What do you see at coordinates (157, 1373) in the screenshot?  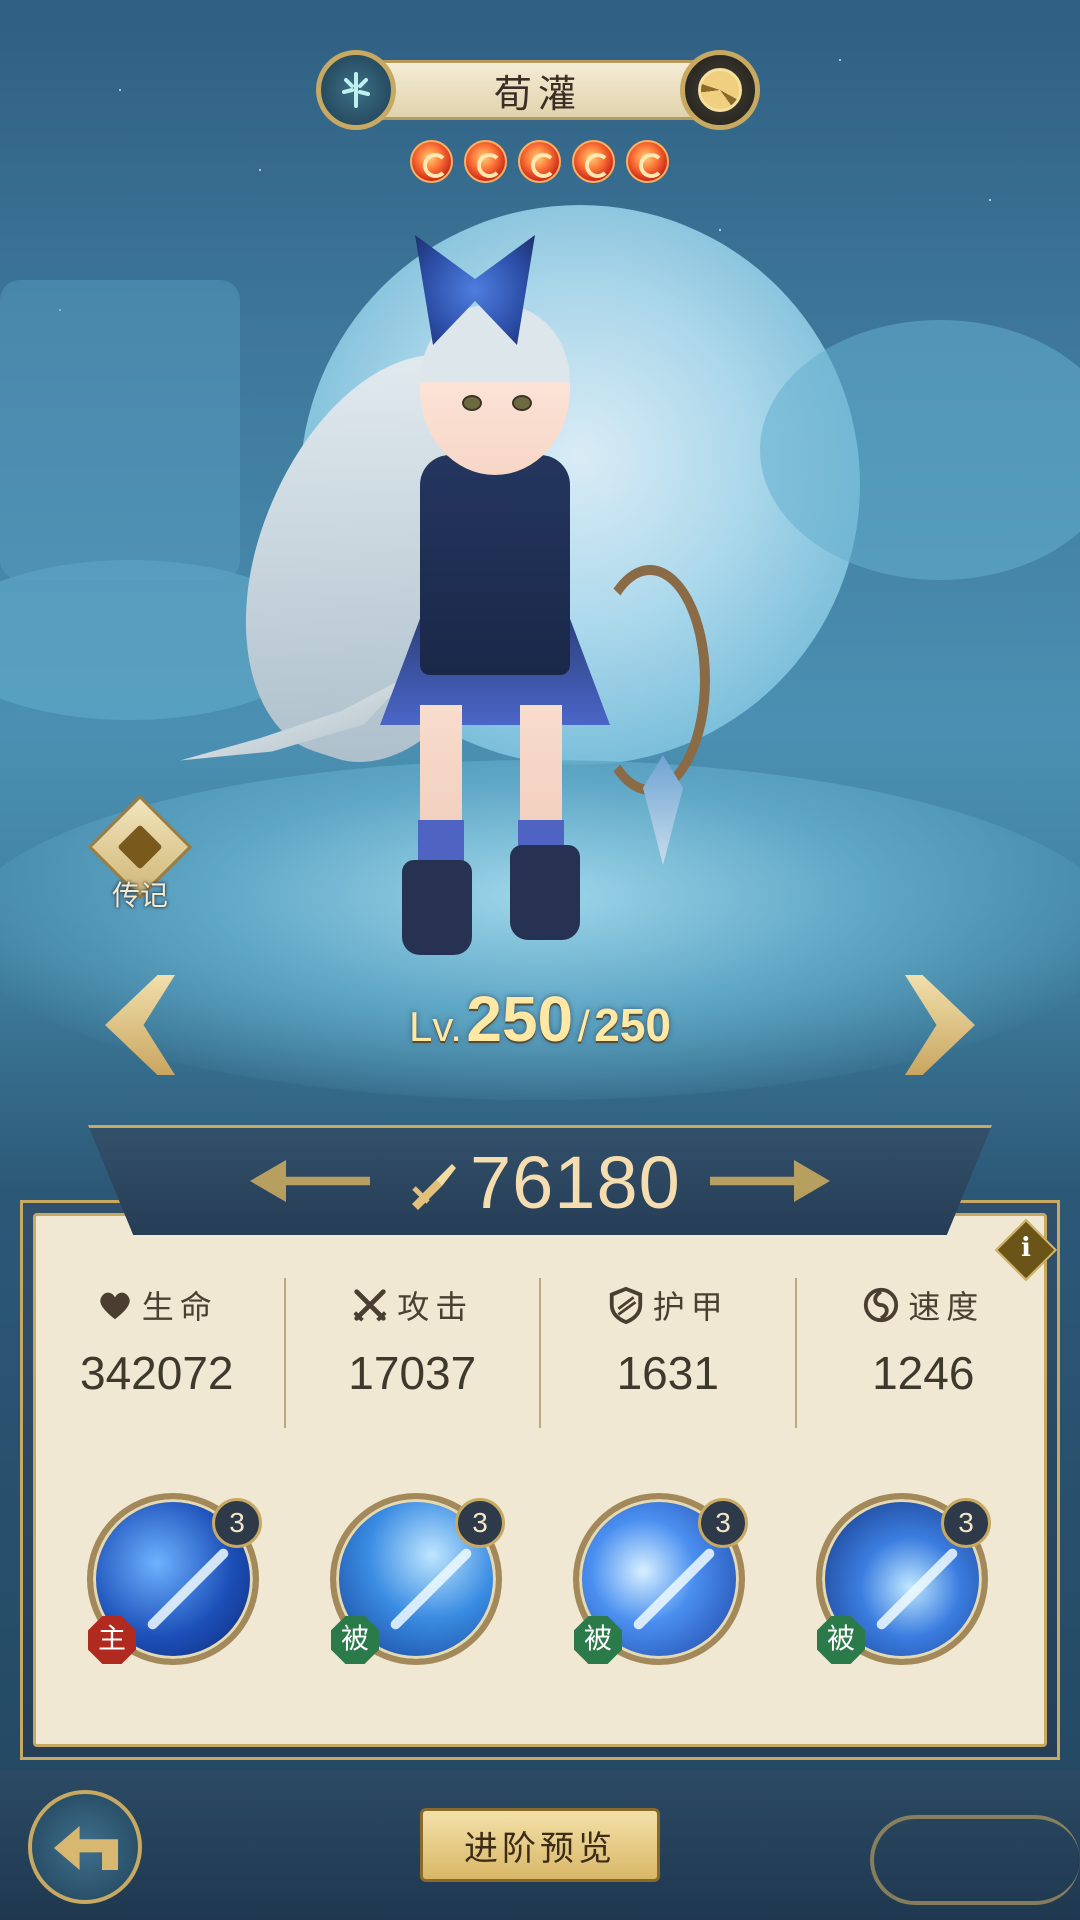 I see `stat-value: 342072` at bounding box center [157, 1373].